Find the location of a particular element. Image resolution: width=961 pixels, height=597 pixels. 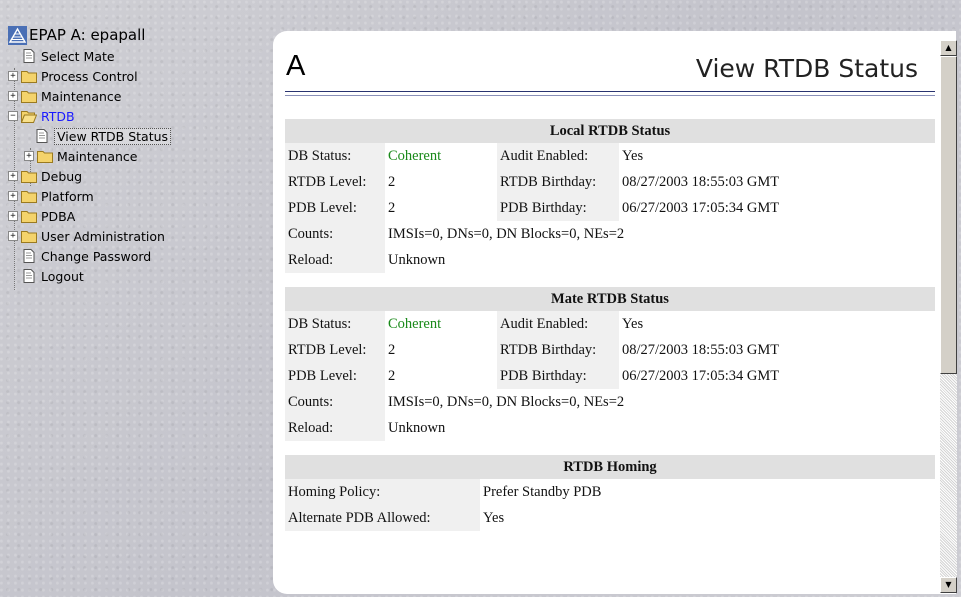

section-heading: Mate RTDB Status is located at coordinates (610, 299).